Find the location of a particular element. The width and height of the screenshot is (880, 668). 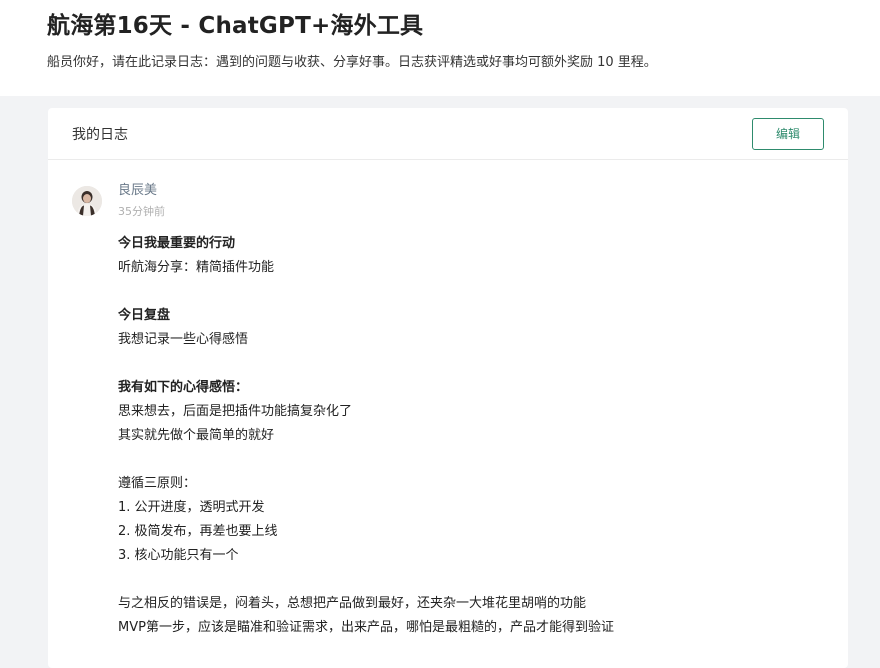

avatar is located at coordinates (87, 201).